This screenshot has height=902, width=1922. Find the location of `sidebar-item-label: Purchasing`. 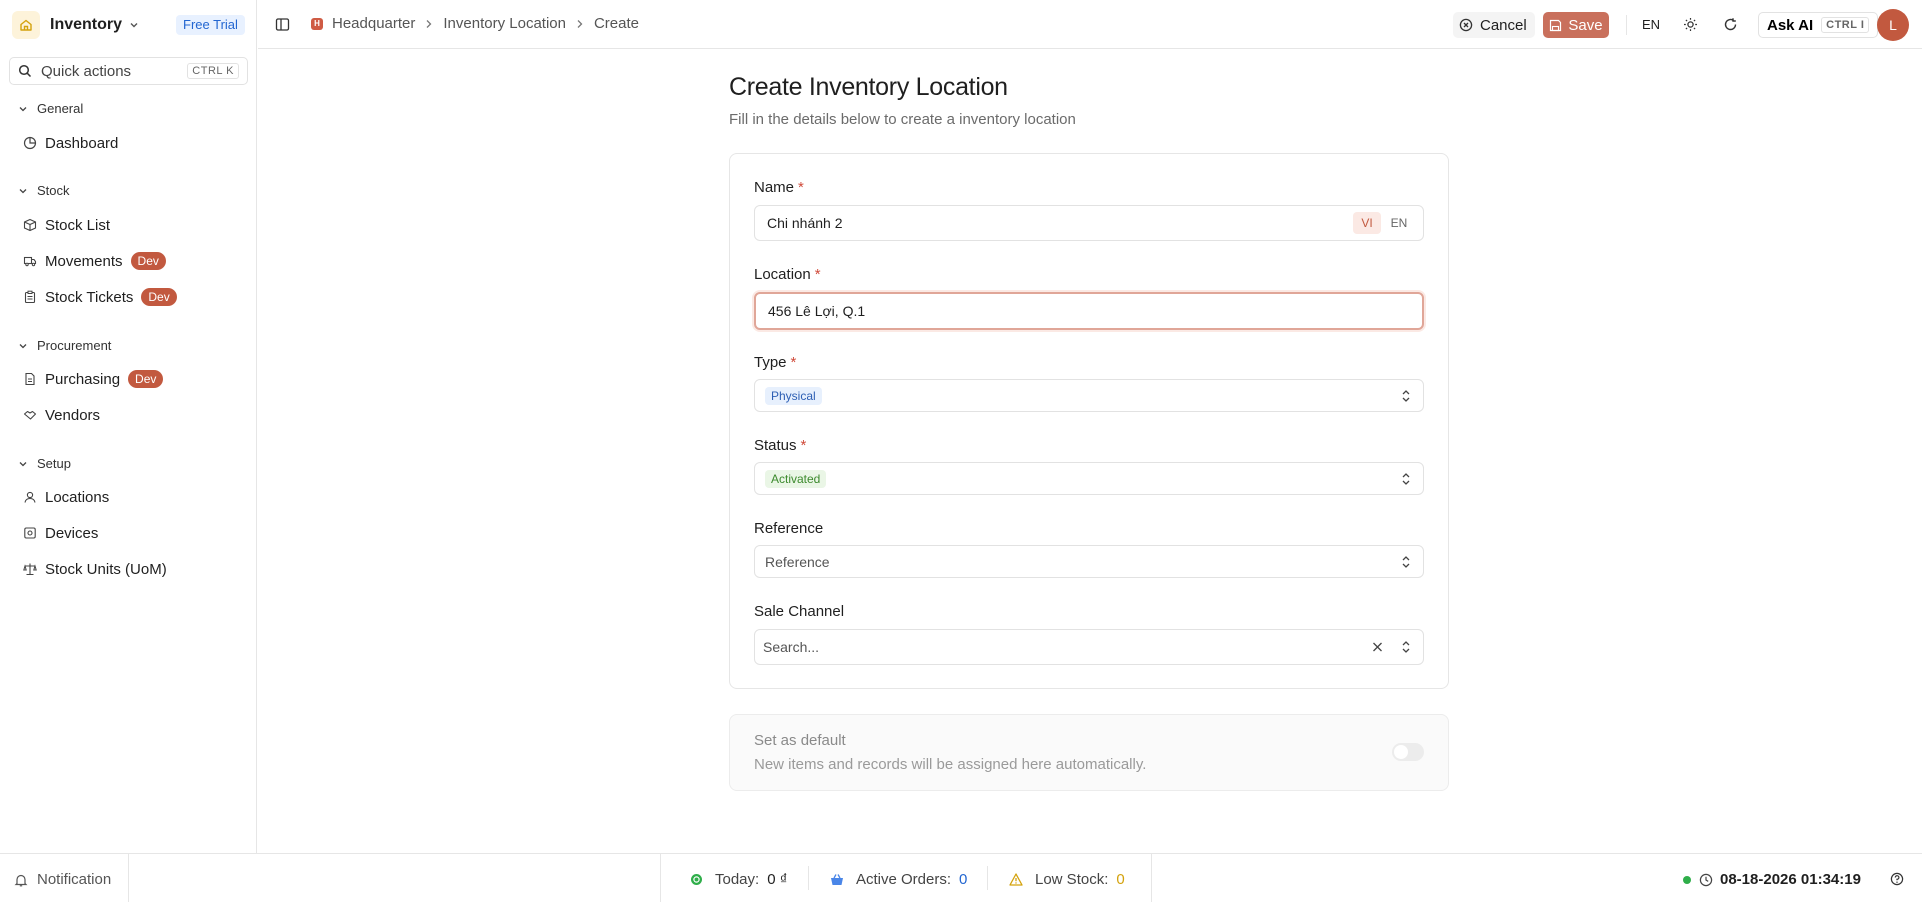

sidebar-item-label: Purchasing is located at coordinates (83, 379).